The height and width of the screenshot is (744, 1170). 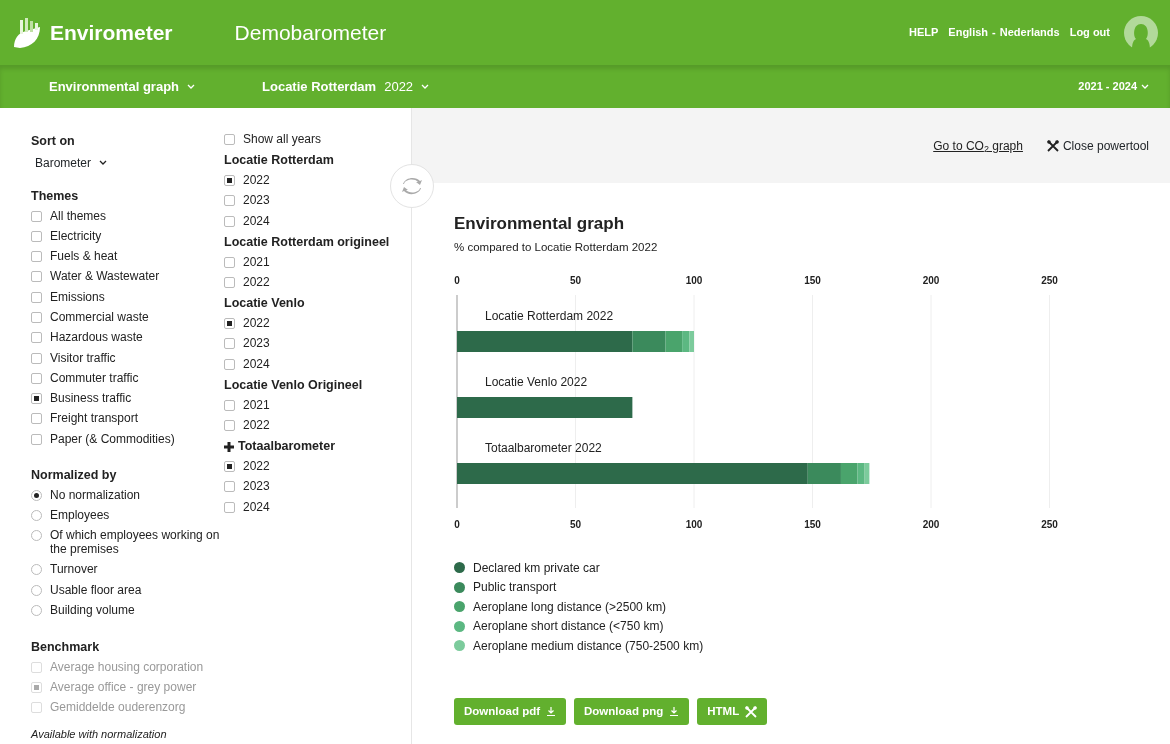 What do you see at coordinates (80, 514) in the screenshot?
I see `option-label: Employees` at bounding box center [80, 514].